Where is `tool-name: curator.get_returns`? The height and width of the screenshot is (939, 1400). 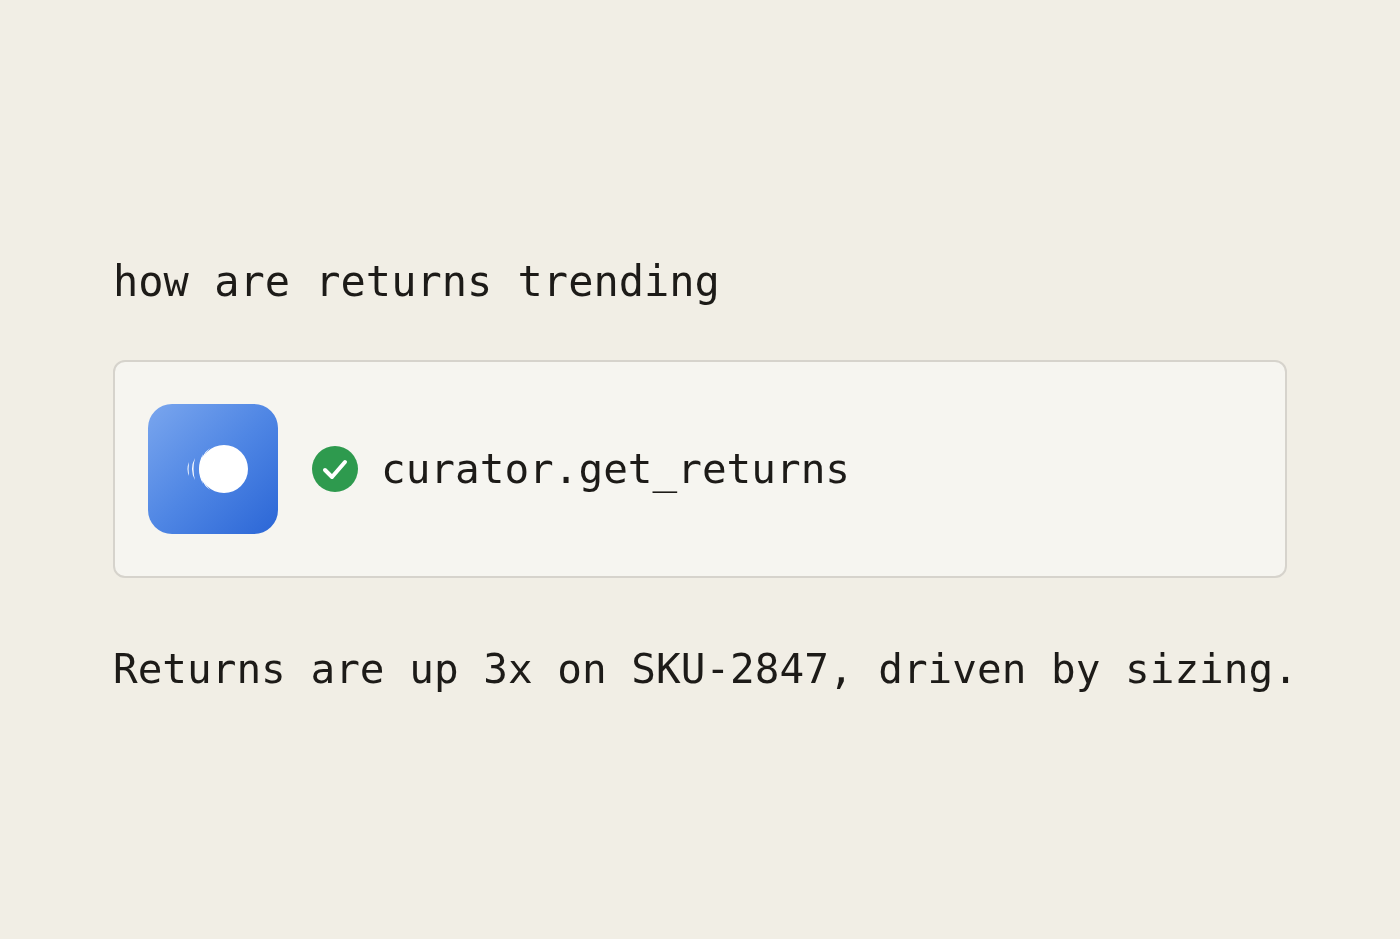 tool-name: curator.get_returns is located at coordinates (615, 469).